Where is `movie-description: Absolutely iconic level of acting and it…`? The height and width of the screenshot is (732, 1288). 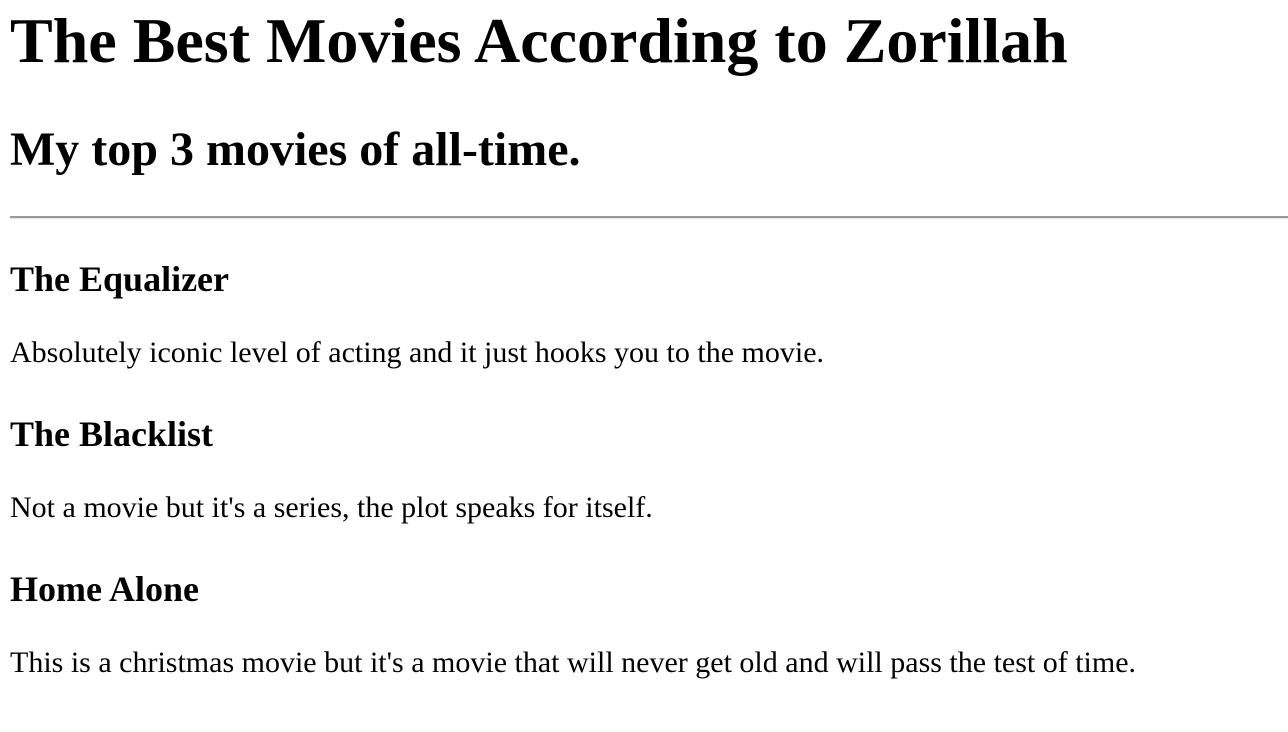 movie-description: Absolutely iconic level of acting and it… is located at coordinates (417, 352).